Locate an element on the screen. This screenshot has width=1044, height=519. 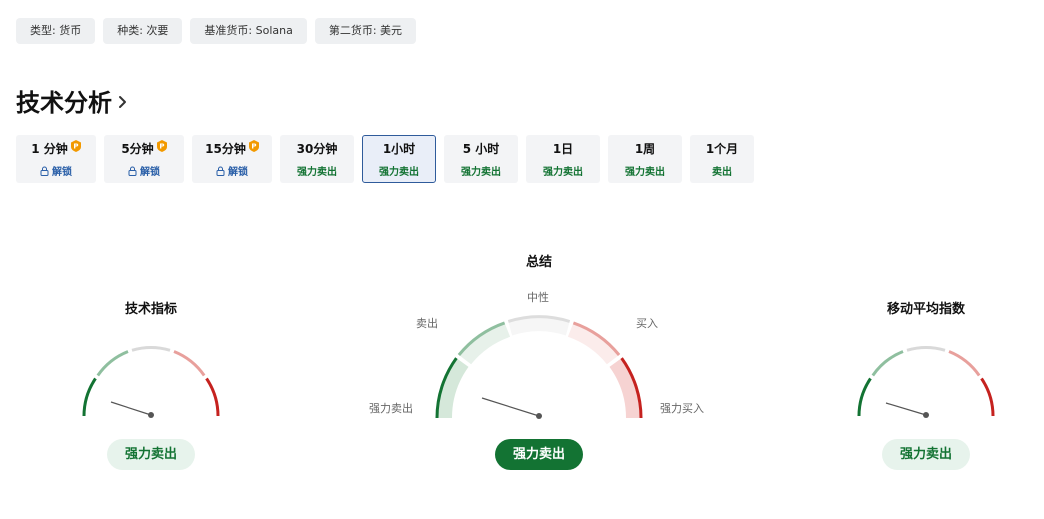
summary-result-badge: 强力卖出 is located at coordinates (539, 454).